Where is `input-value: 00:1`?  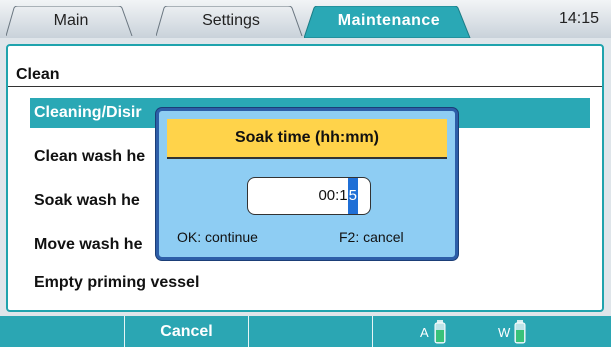 input-value: 00:1 is located at coordinates (333, 195).